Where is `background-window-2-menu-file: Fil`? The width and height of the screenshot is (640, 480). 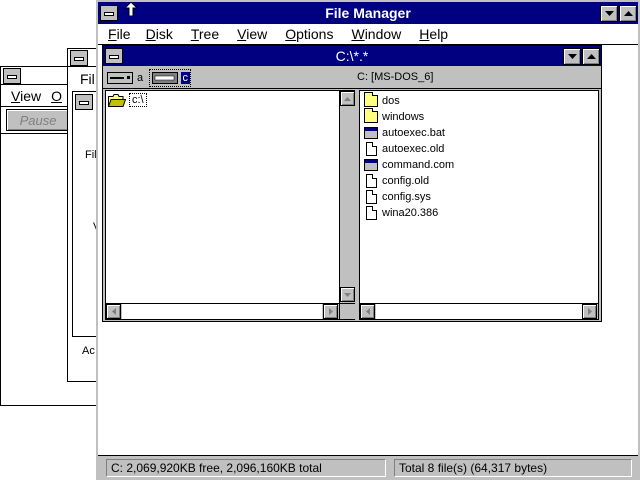 background-window-2-menu-file: Fil is located at coordinates (87, 79).